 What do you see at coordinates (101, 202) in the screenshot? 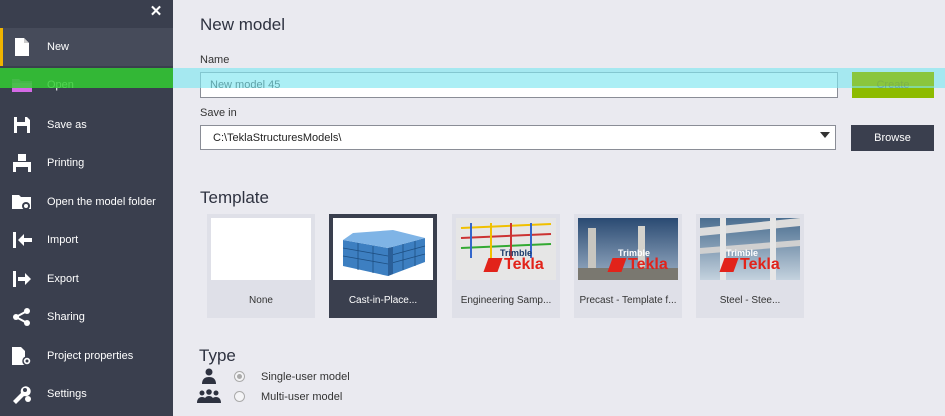
I see `sidebar-item-label: Open the model folder` at bounding box center [101, 202].